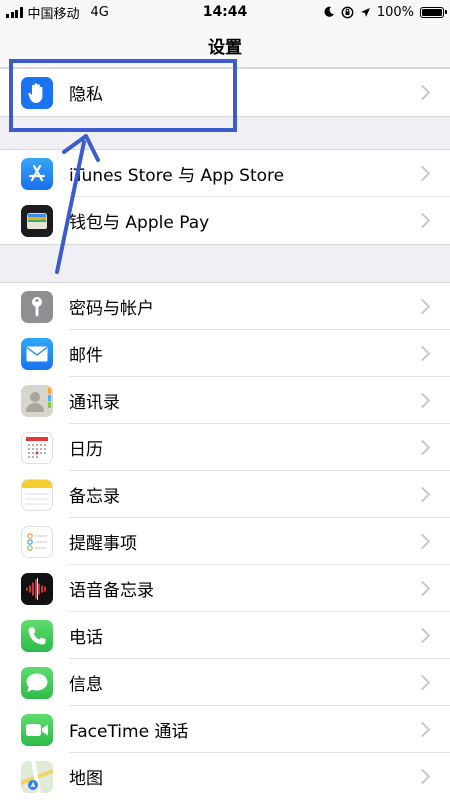 This screenshot has width=450, height=800. I want to click on settings-row-label: iTunes Store 与 App Store, so click(177, 176).